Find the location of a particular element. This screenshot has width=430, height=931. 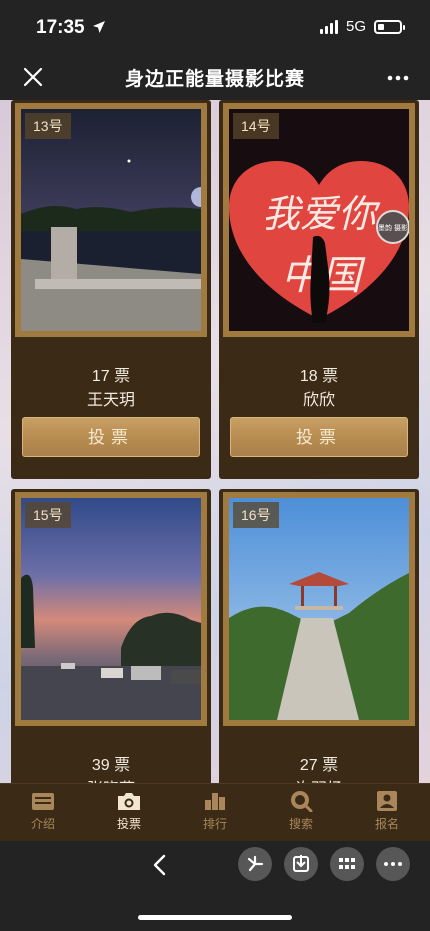

browser-toolbar is located at coordinates (215, 886).